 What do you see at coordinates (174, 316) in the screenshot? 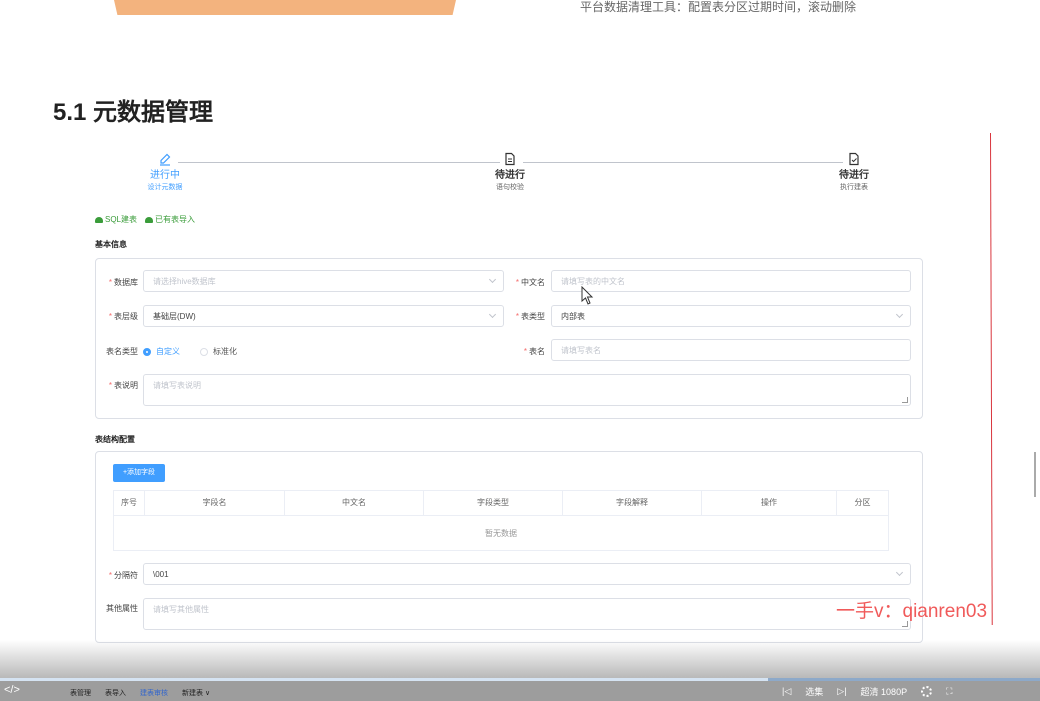
I see `layer-value: 基础层(DW)` at bounding box center [174, 316].